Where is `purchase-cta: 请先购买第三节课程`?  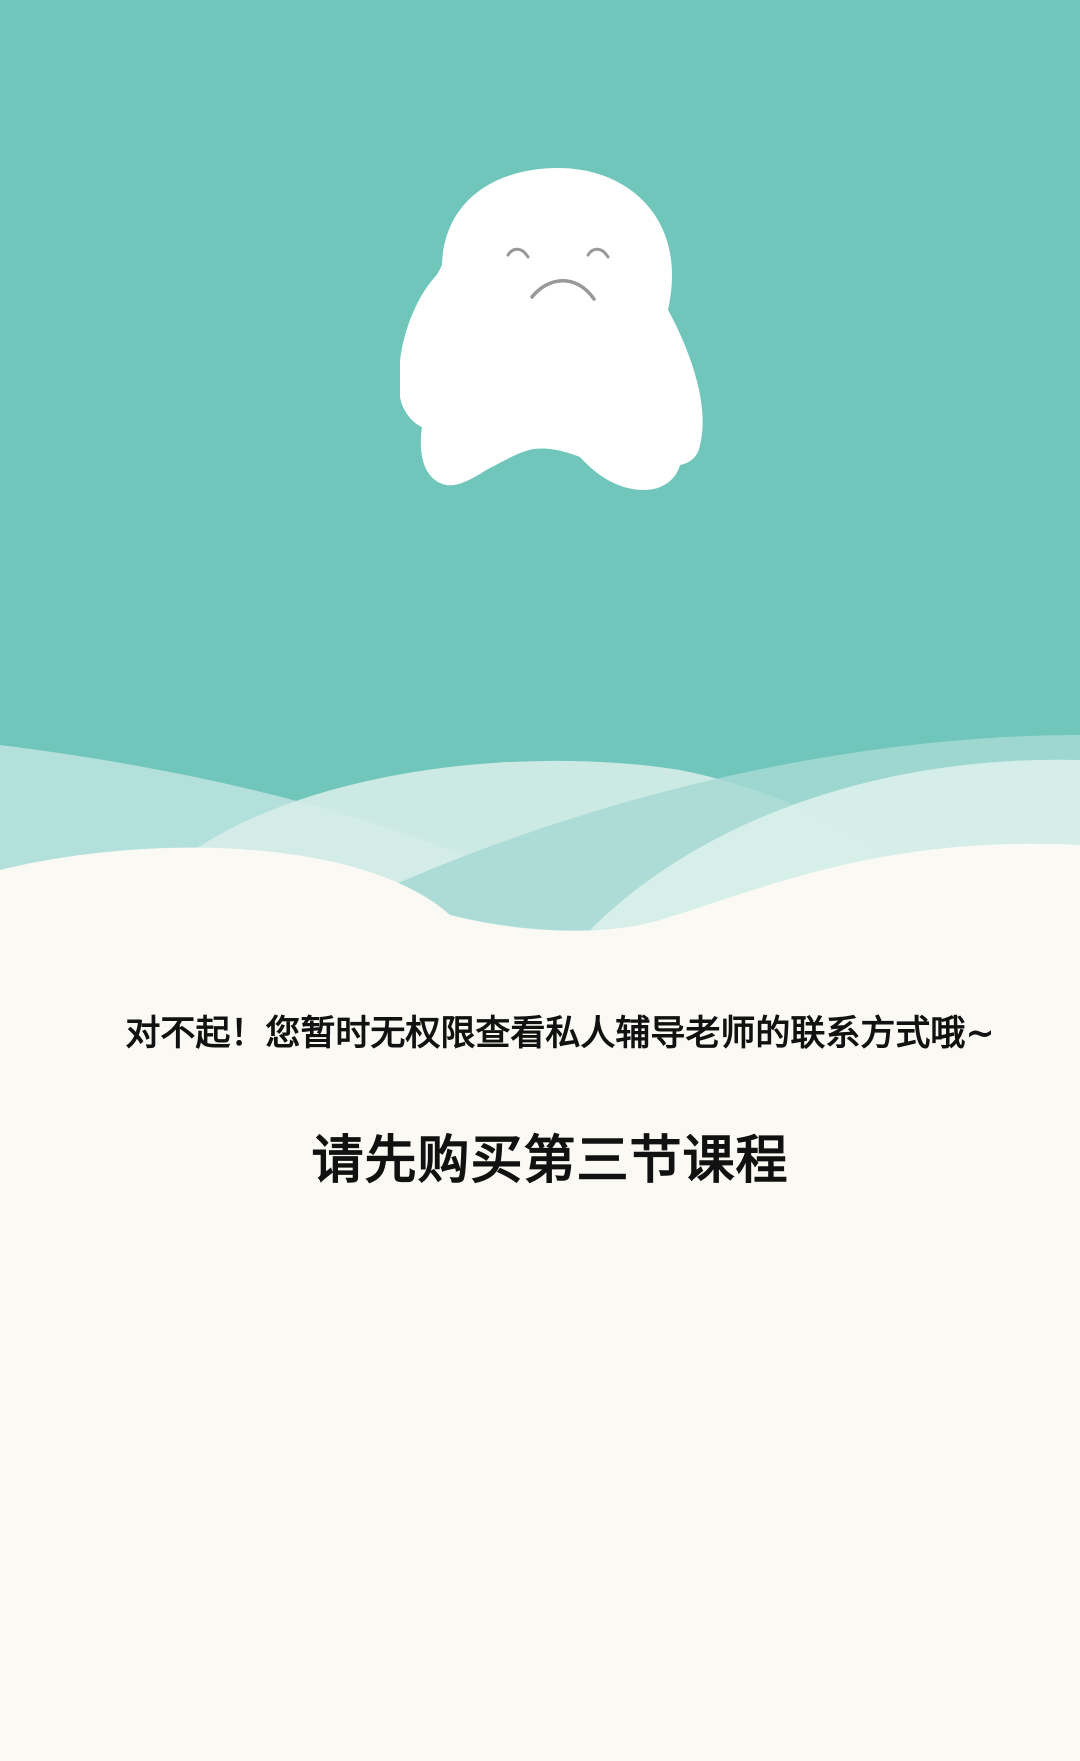 purchase-cta: 请先购买第三节课程 is located at coordinates (540, 1155).